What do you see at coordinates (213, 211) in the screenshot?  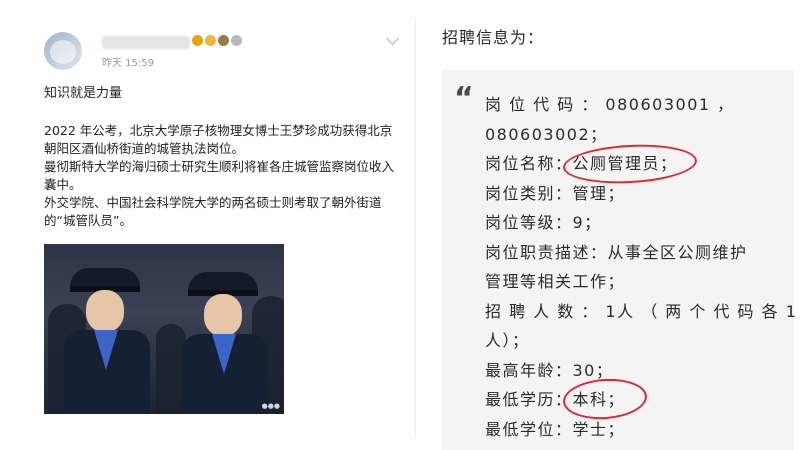 I see `post-paragraph: 外交学院、中国社会科学院大学的两名硕士则考取了朝外街道的“城管队员”。` at bounding box center [213, 211].